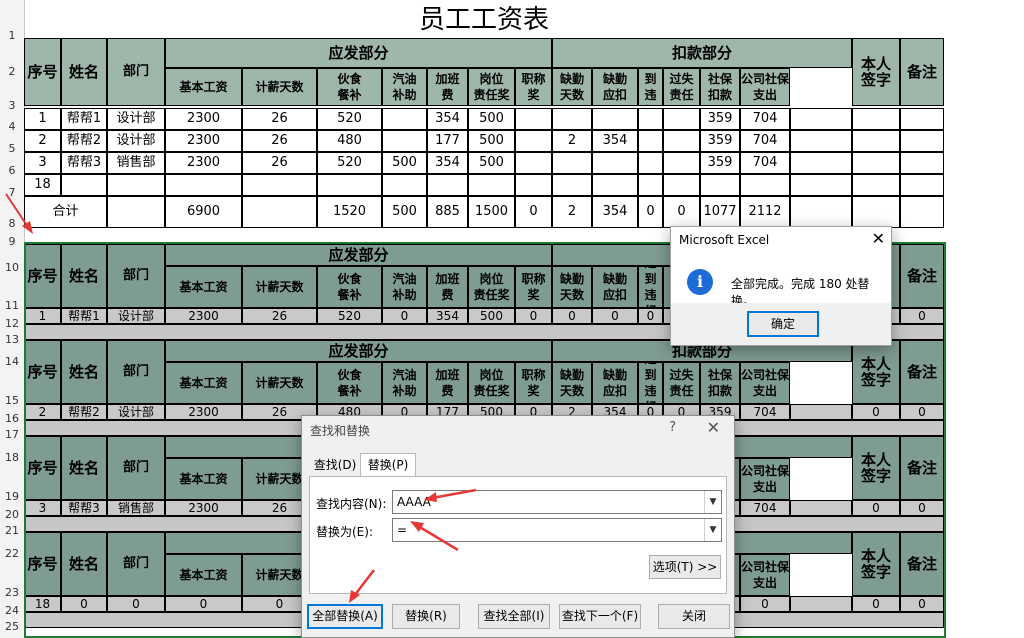 The height and width of the screenshot is (638, 1024). I want to click on header-sign: 本人 签字, so click(876, 372).